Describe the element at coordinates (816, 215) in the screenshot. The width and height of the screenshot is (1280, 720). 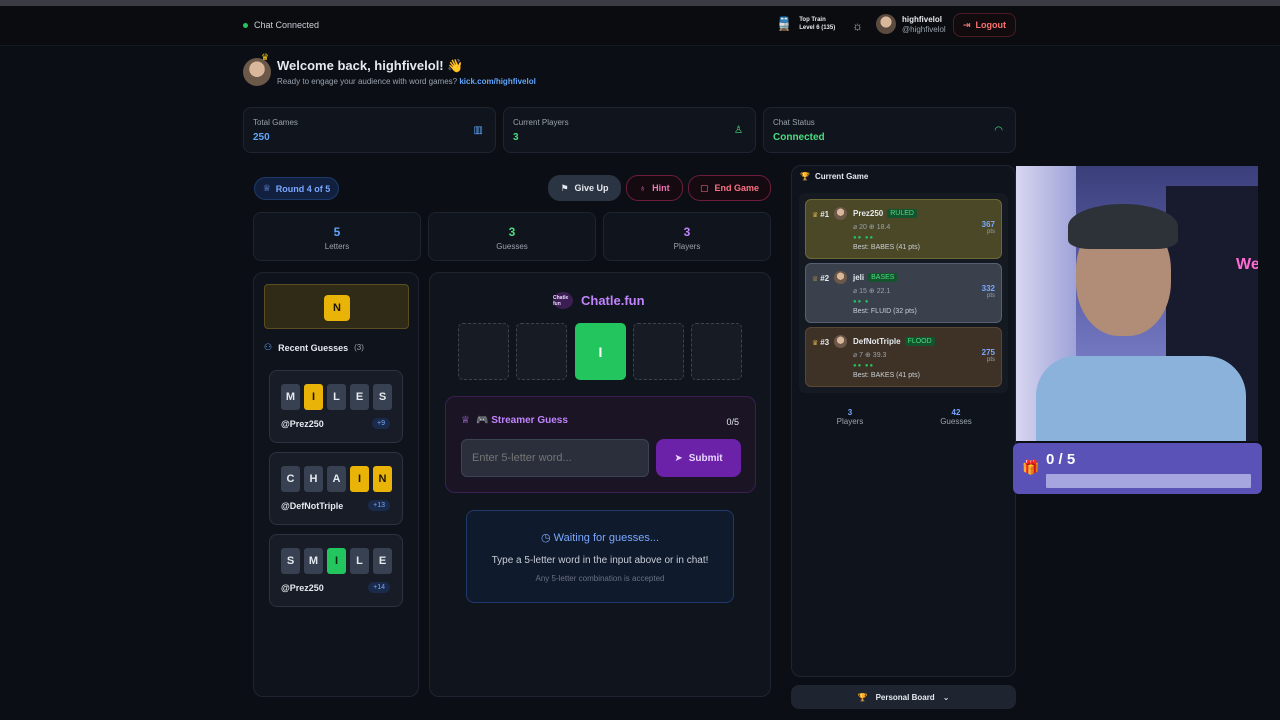
I see `rank-crown-icon: ♛` at that location.